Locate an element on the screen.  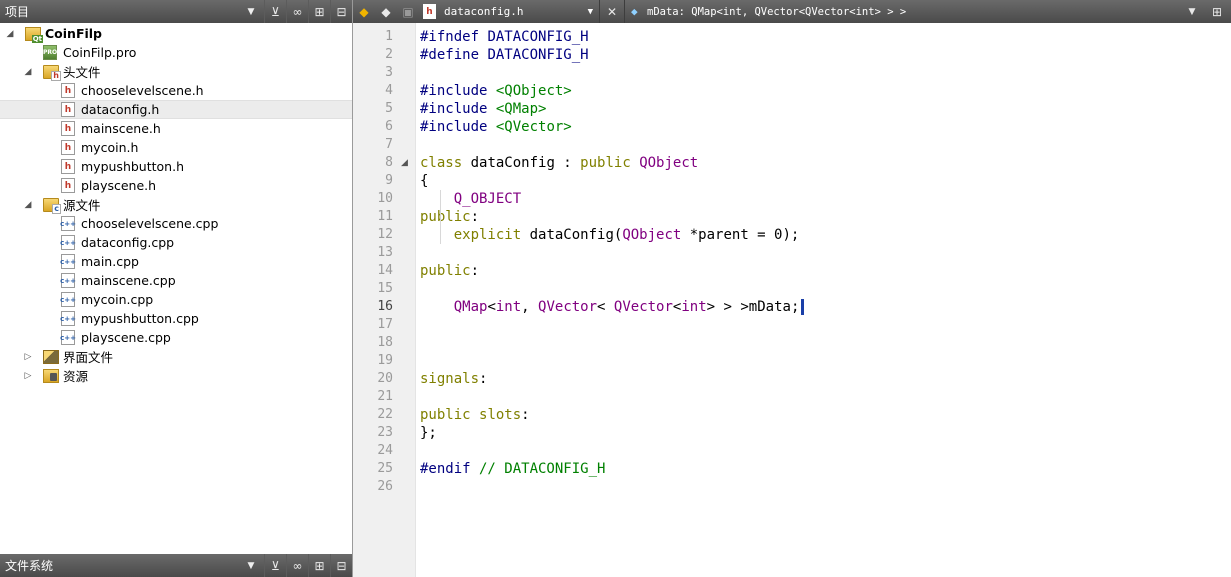
tree-item-label: chooselevelscene.h is located at coordinates (142, 90).